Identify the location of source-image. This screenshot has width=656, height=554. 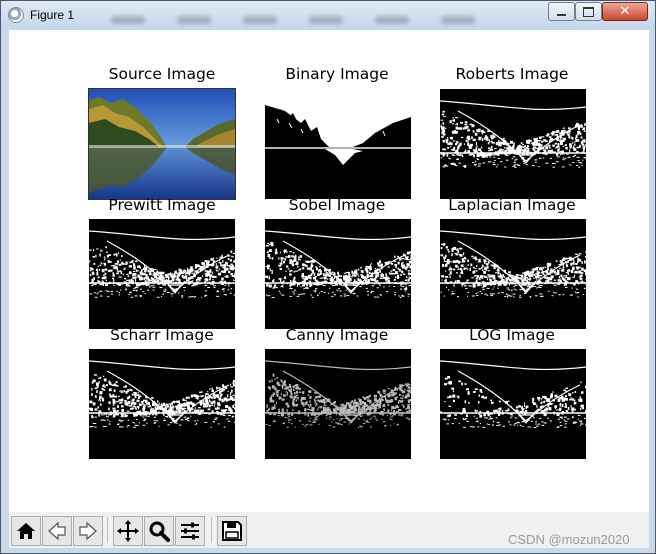
(162, 144).